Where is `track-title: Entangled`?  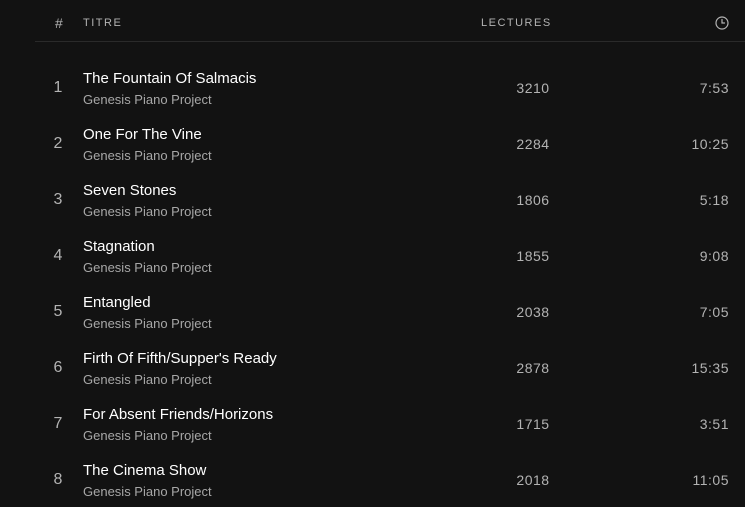 track-title: Entangled is located at coordinates (117, 302).